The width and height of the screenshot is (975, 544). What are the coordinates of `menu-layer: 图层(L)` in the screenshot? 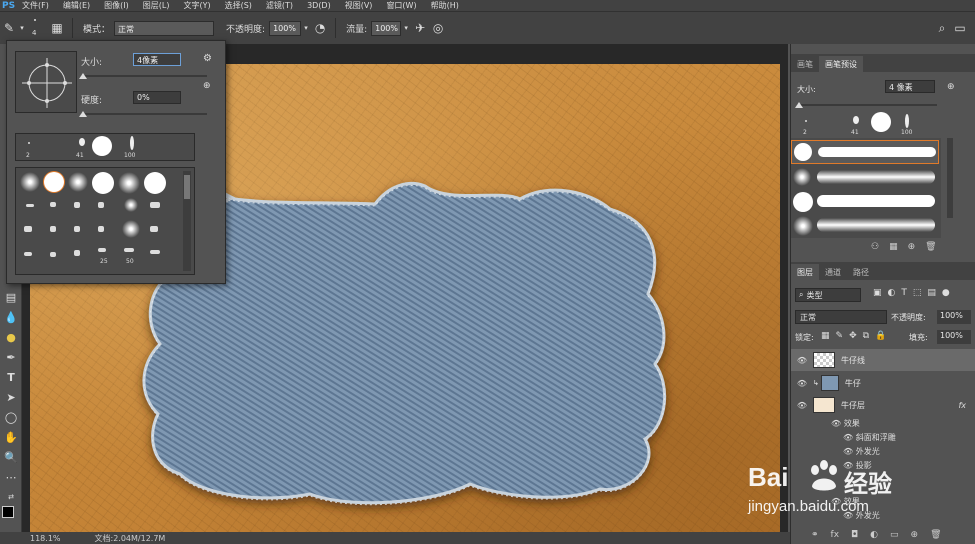 It's located at (156, 5).